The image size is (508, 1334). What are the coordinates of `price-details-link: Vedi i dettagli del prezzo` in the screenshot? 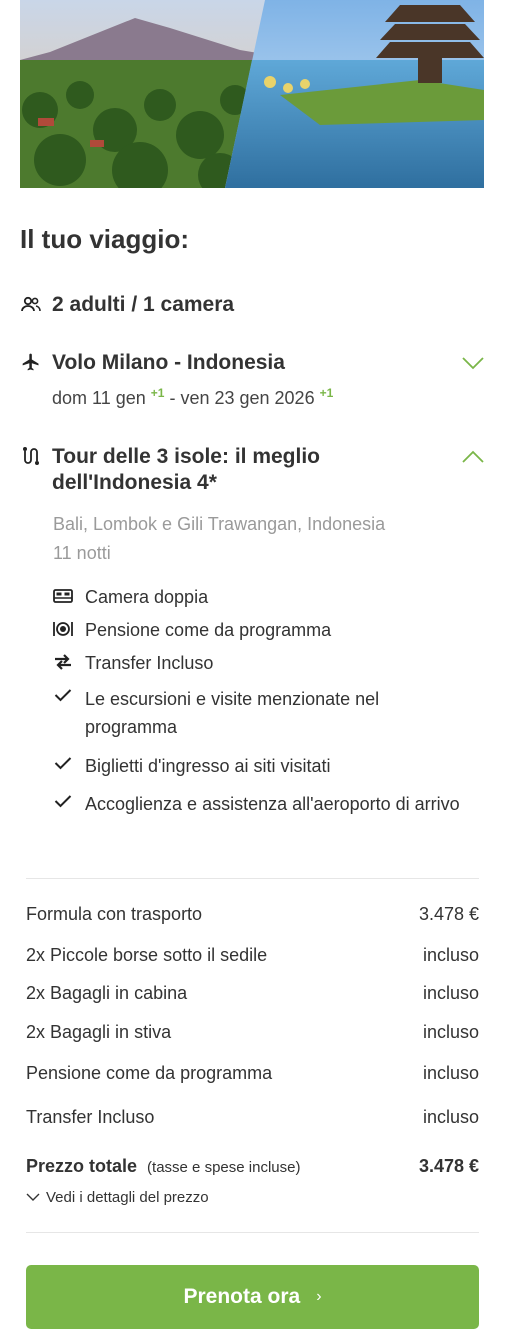 It's located at (117, 1197).